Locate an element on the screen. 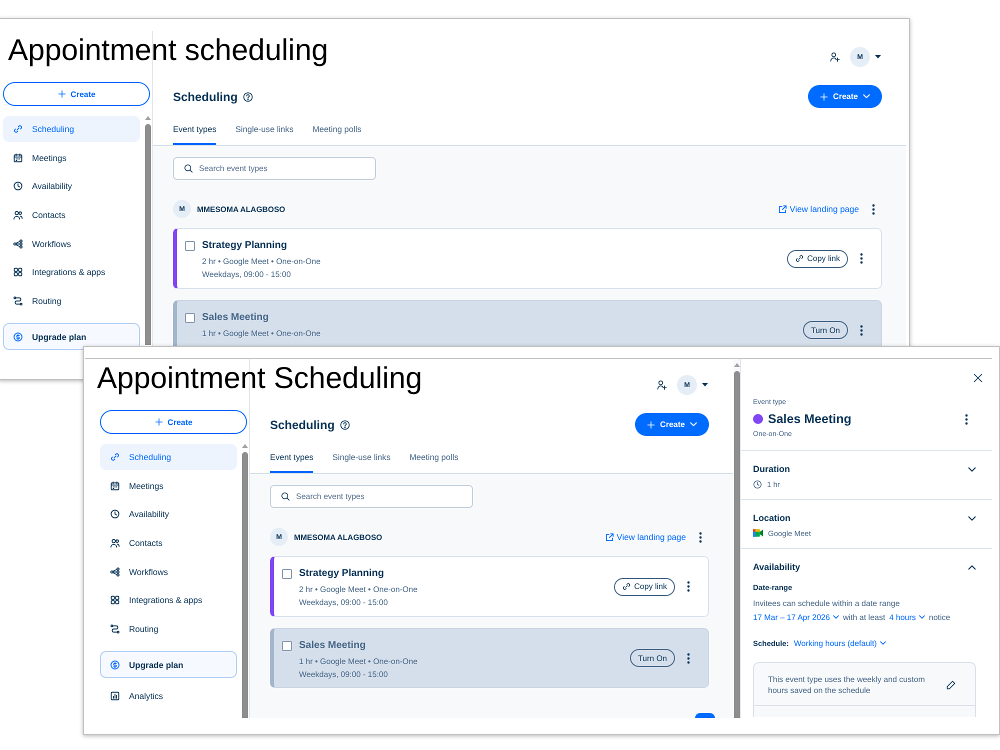 This screenshot has height=750, width=1000. routing-icon is located at coordinates (18, 301).